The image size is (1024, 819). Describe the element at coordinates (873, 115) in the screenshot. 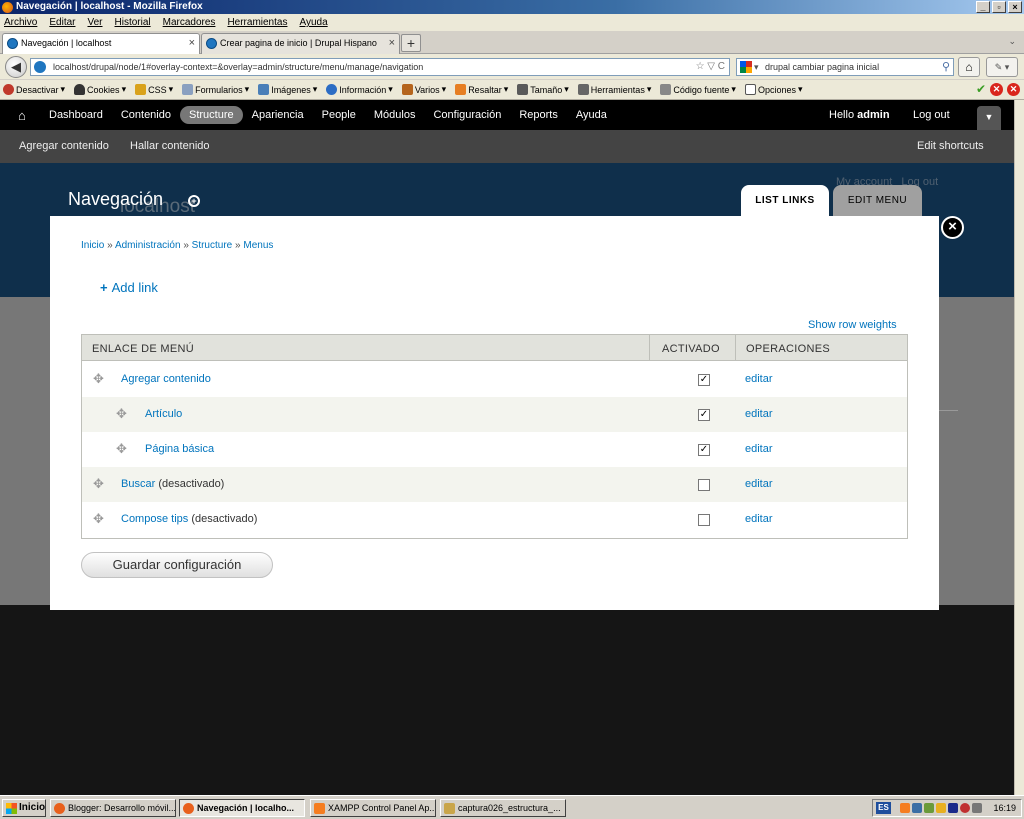

I see `username: admin` at that location.